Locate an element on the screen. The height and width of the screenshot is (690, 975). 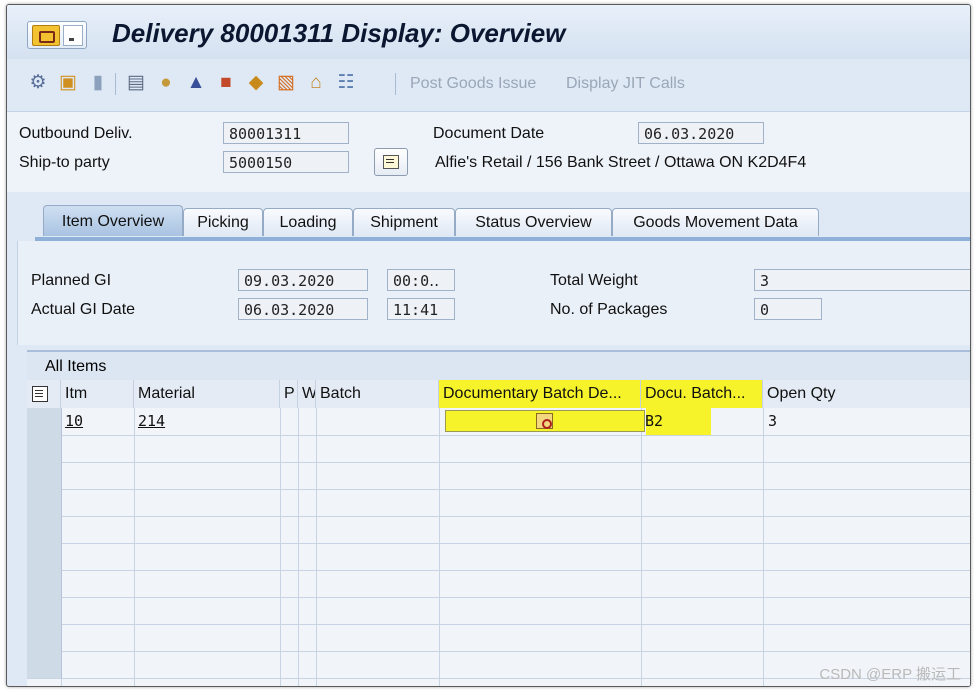
hat-icon: ▲ is located at coordinates (196, 83).